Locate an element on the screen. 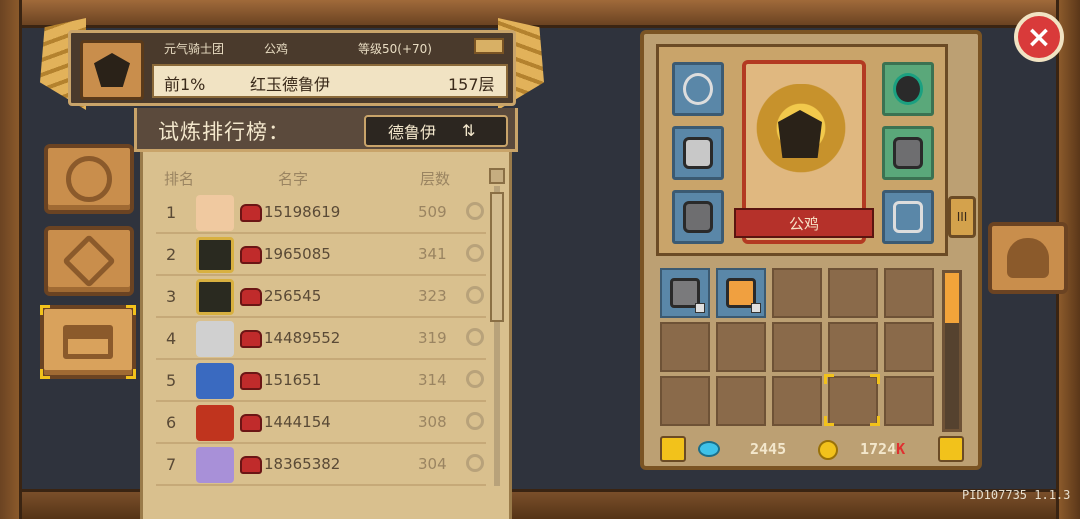  guild-name: 元气骑士团 is located at coordinates (194, 49).